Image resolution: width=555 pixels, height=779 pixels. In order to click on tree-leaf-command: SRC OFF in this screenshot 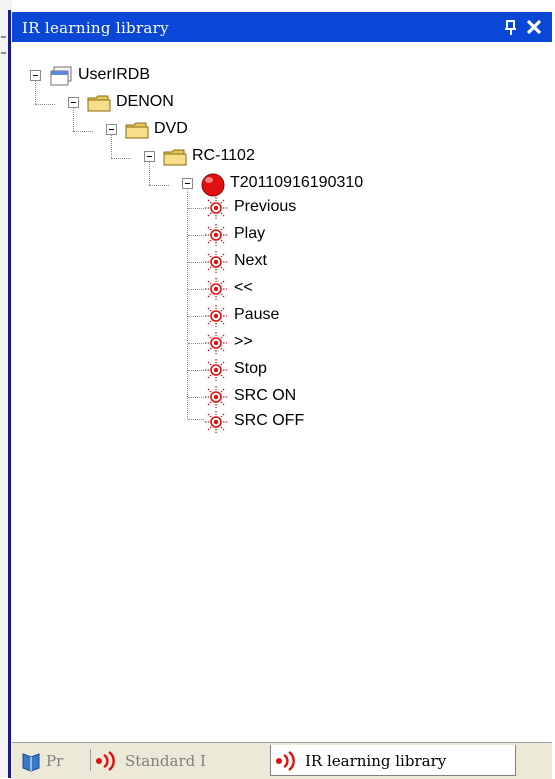, I will do `click(274, 422)`.